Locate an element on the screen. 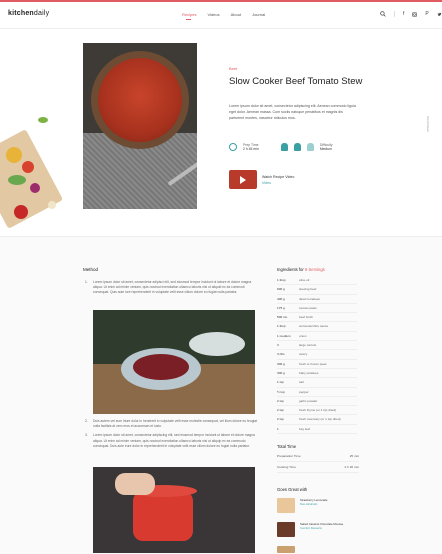 The image size is (442, 554). recipe-video-link: Watch Recipe Video Video is located at coordinates (261, 179).